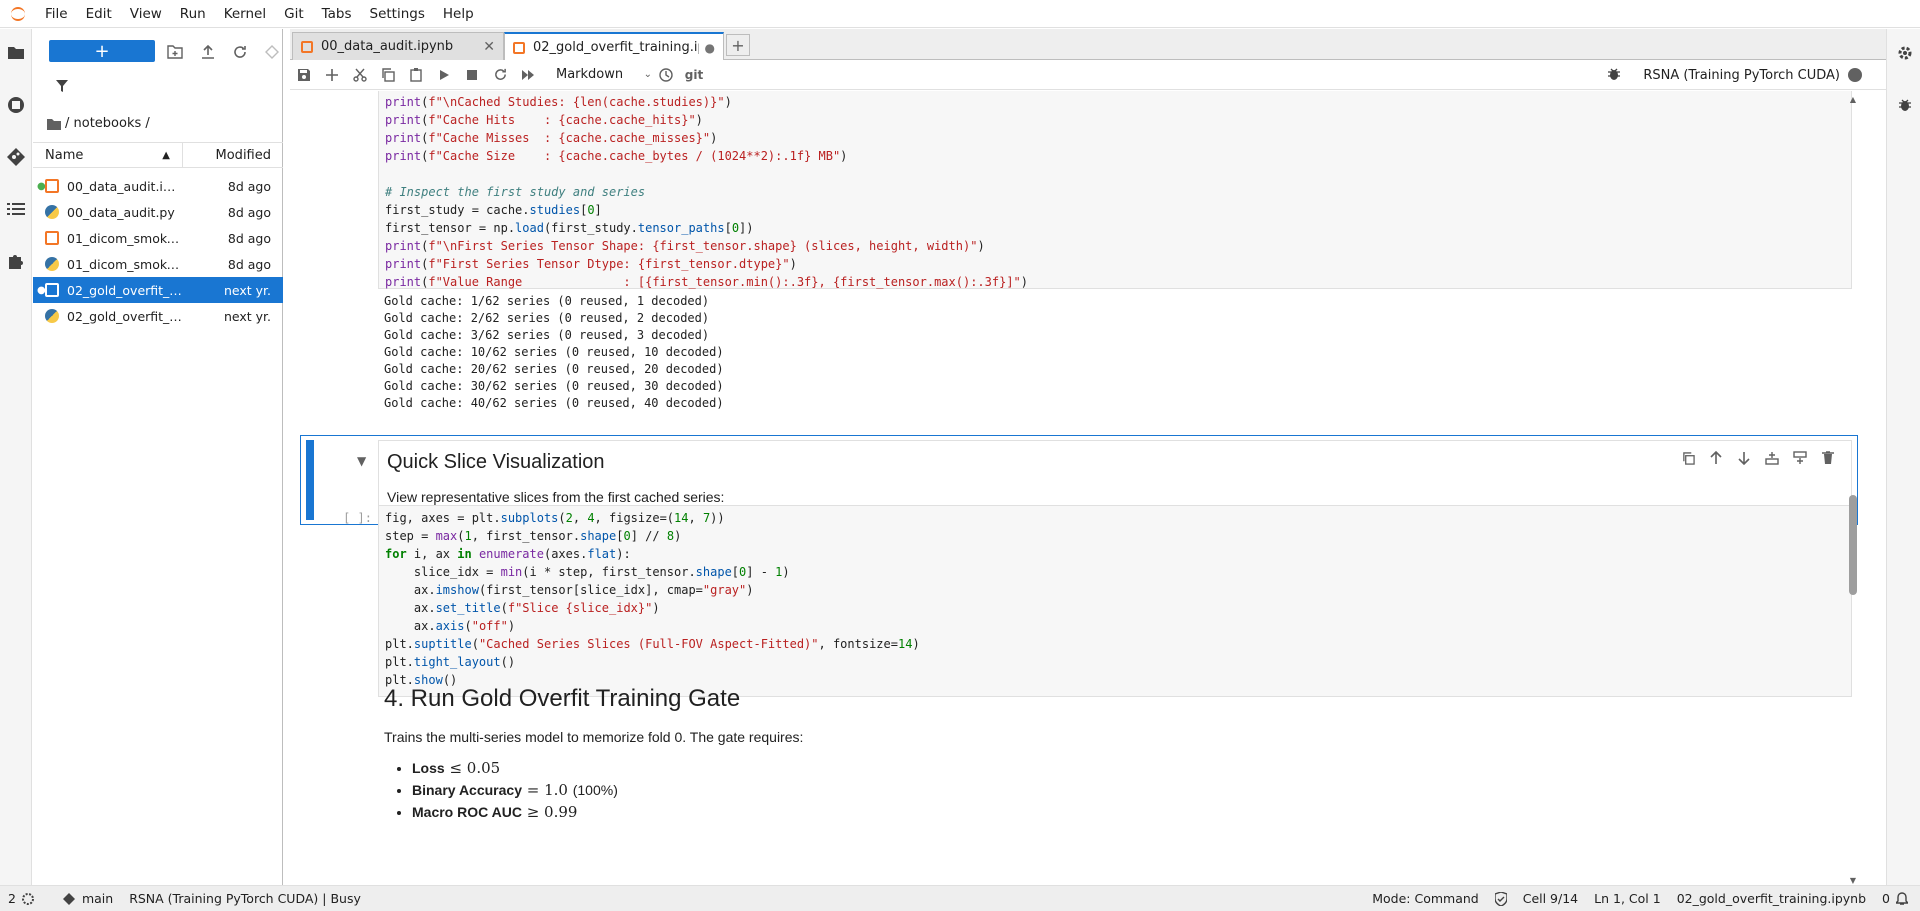  I want to click on requirement-item: Loss ≤ 0.05, so click(1135, 768).